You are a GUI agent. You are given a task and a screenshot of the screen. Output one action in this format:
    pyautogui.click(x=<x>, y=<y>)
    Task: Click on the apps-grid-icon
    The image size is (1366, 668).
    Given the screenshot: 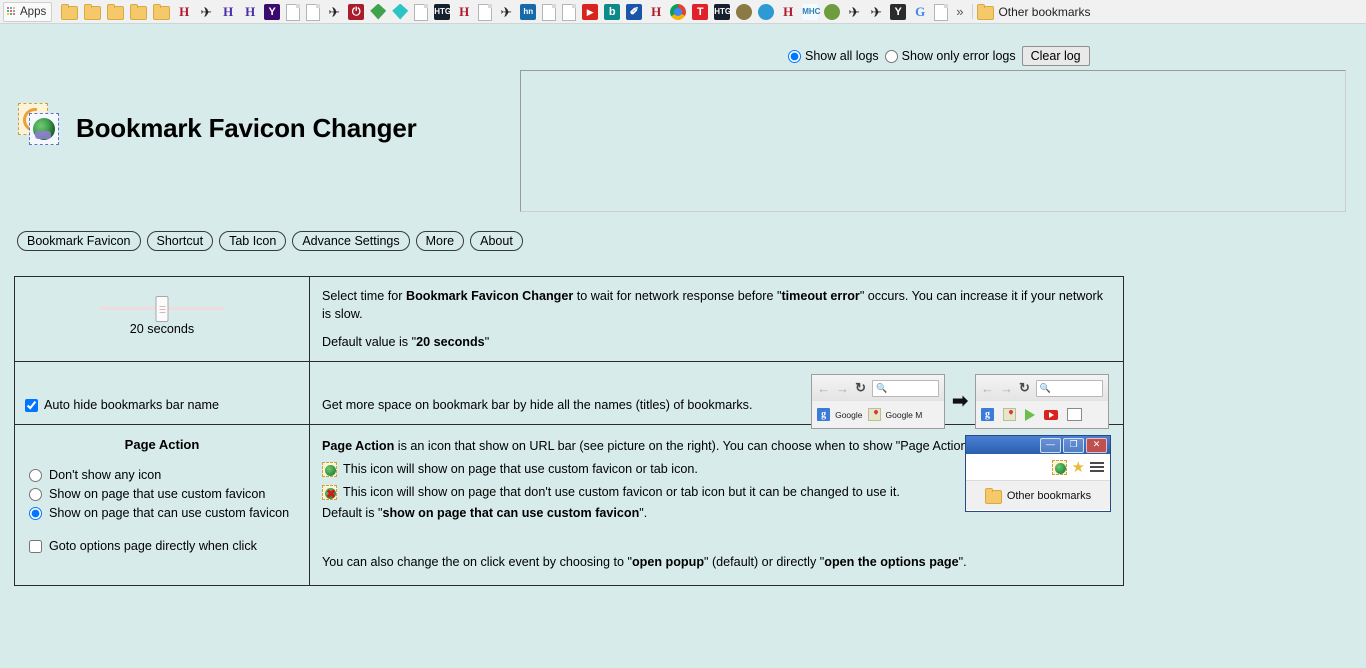 What is the action you would take?
    pyautogui.click(x=11, y=11)
    